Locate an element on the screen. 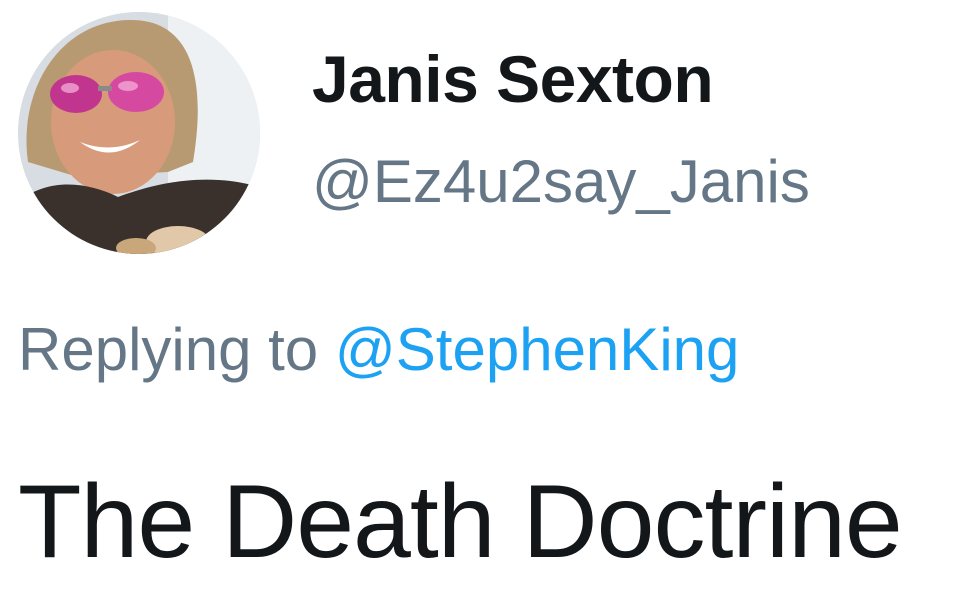 The height and width of the screenshot is (610, 980). author-handle: @Ez4u2say_Janis is located at coordinates (561, 182).